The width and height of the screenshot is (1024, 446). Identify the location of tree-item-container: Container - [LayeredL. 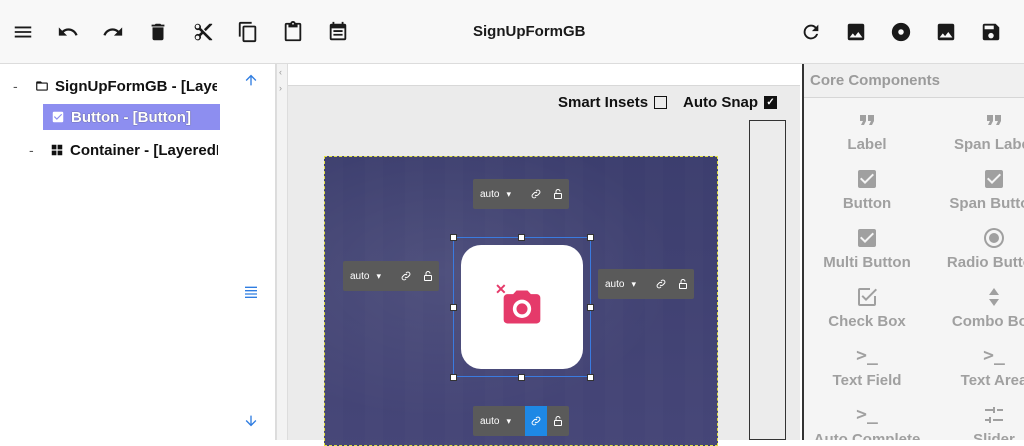
(134, 150).